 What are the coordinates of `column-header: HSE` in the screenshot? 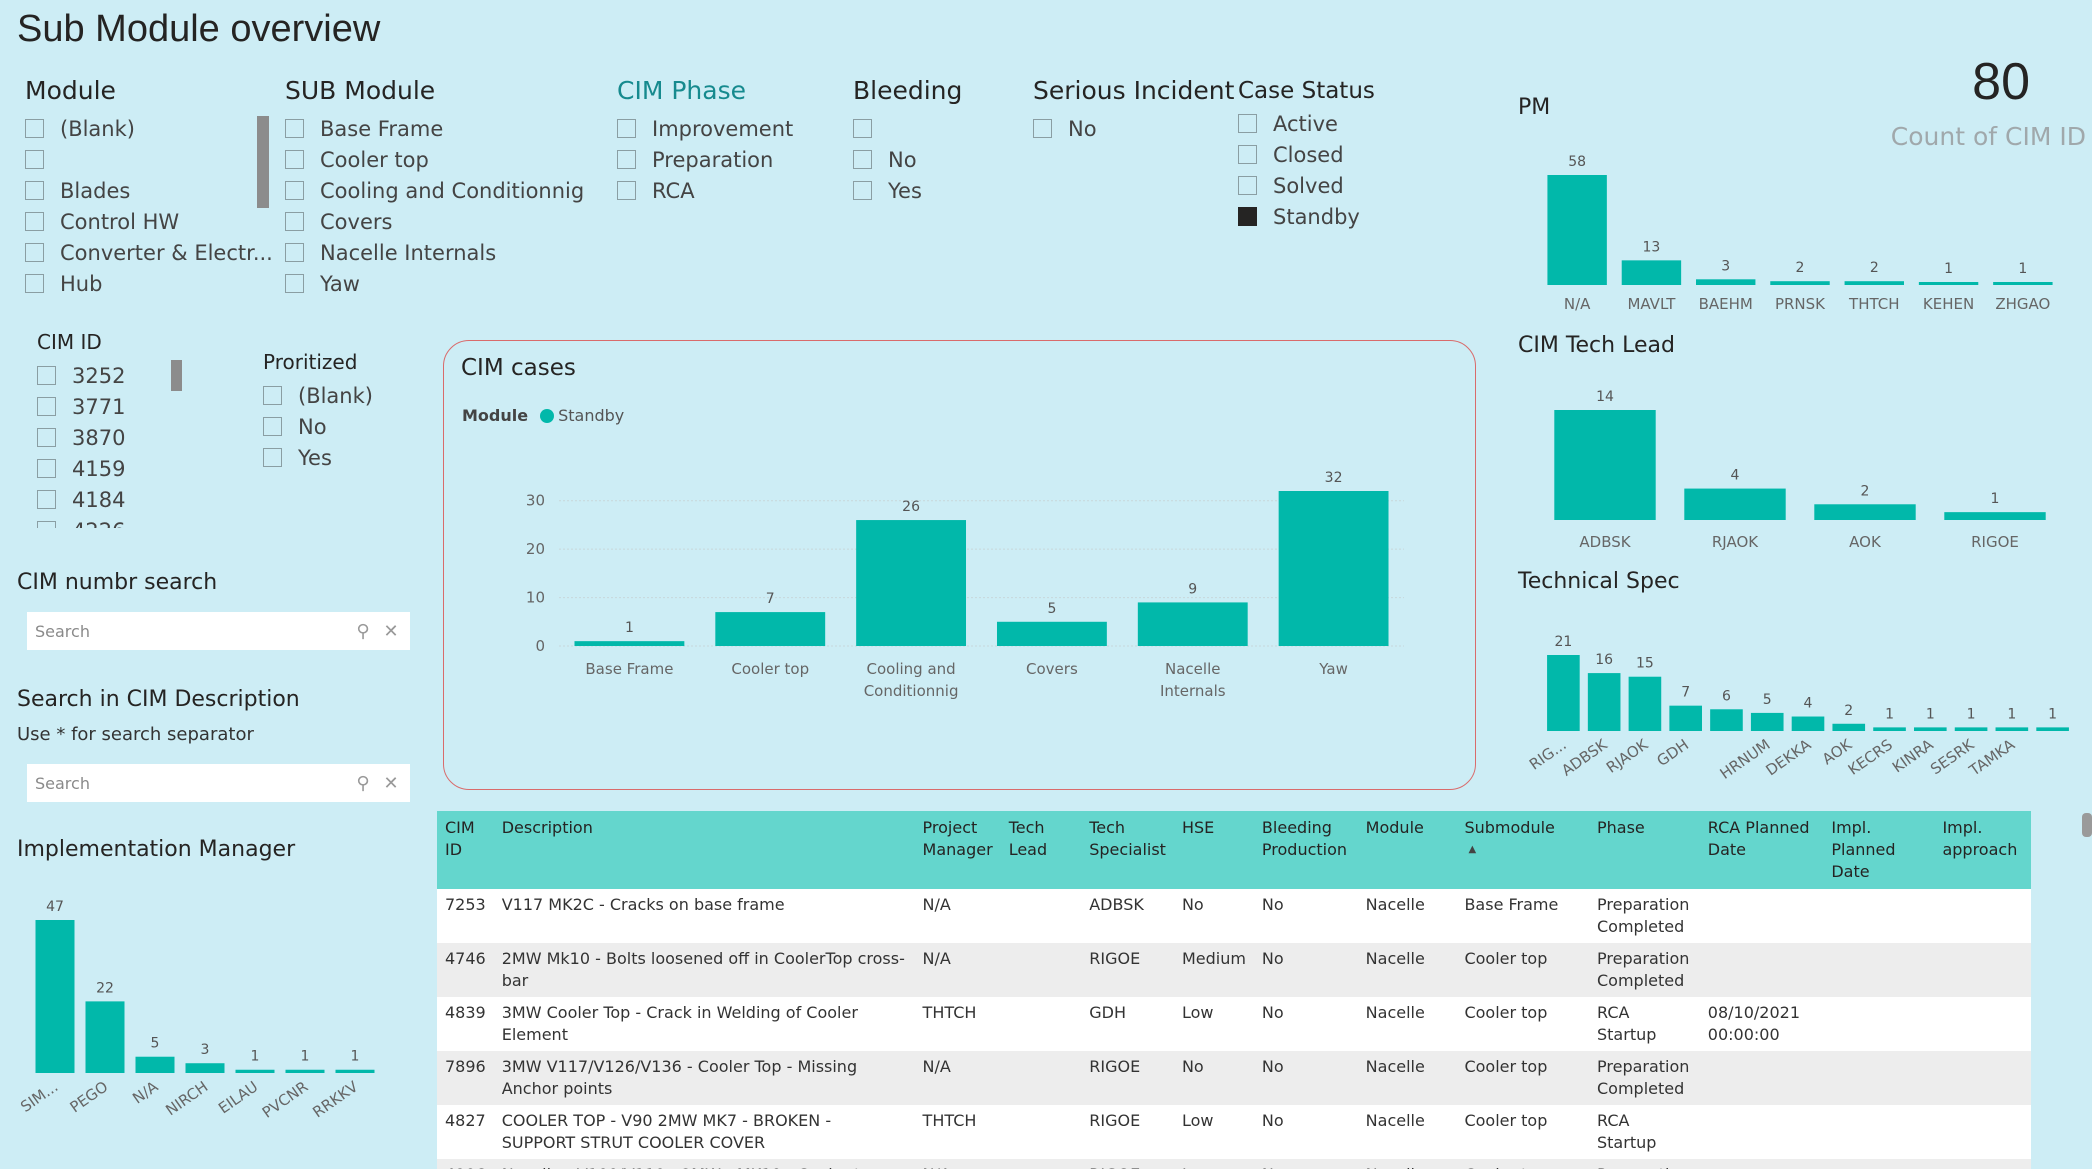 It's located at (1213, 850).